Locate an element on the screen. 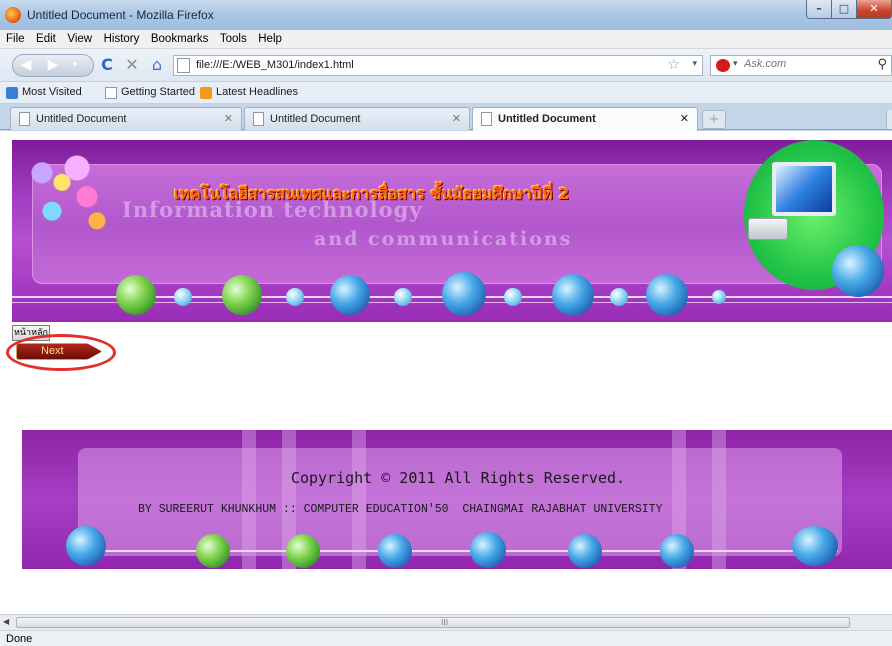 This screenshot has width=892, height=646. copyright-text: Copyright © 2011 All Rights Reserved. is located at coordinates (458, 478).